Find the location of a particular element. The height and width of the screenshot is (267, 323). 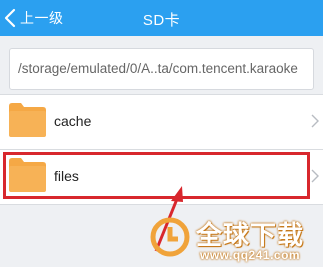

watermark-url: www.qq241.com is located at coordinates (250, 255).